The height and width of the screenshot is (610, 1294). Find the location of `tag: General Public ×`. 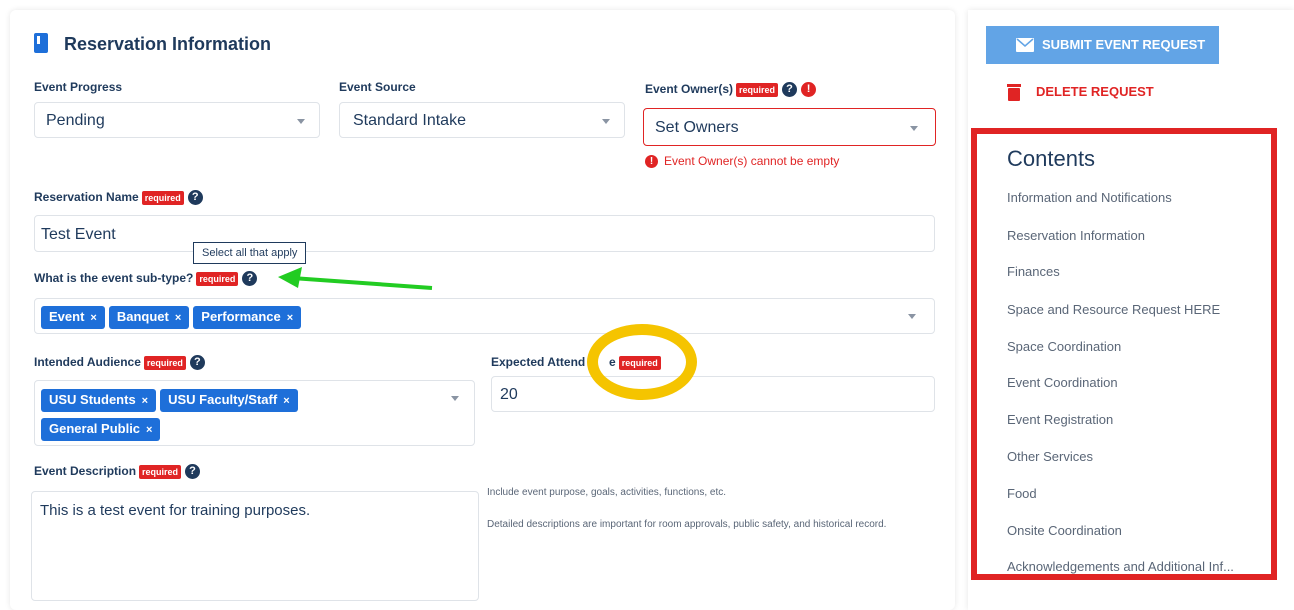

tag: General Public × is located at coordinates (101, 429).